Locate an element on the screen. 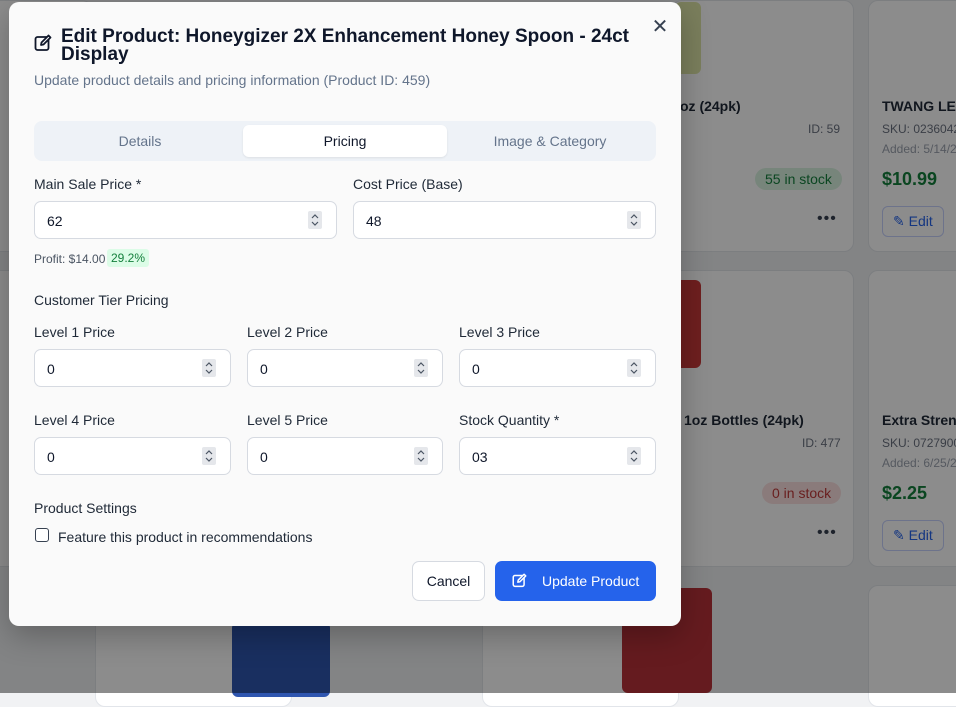  level-5-label: Level 5 Price is located at coordinates (287, 420).